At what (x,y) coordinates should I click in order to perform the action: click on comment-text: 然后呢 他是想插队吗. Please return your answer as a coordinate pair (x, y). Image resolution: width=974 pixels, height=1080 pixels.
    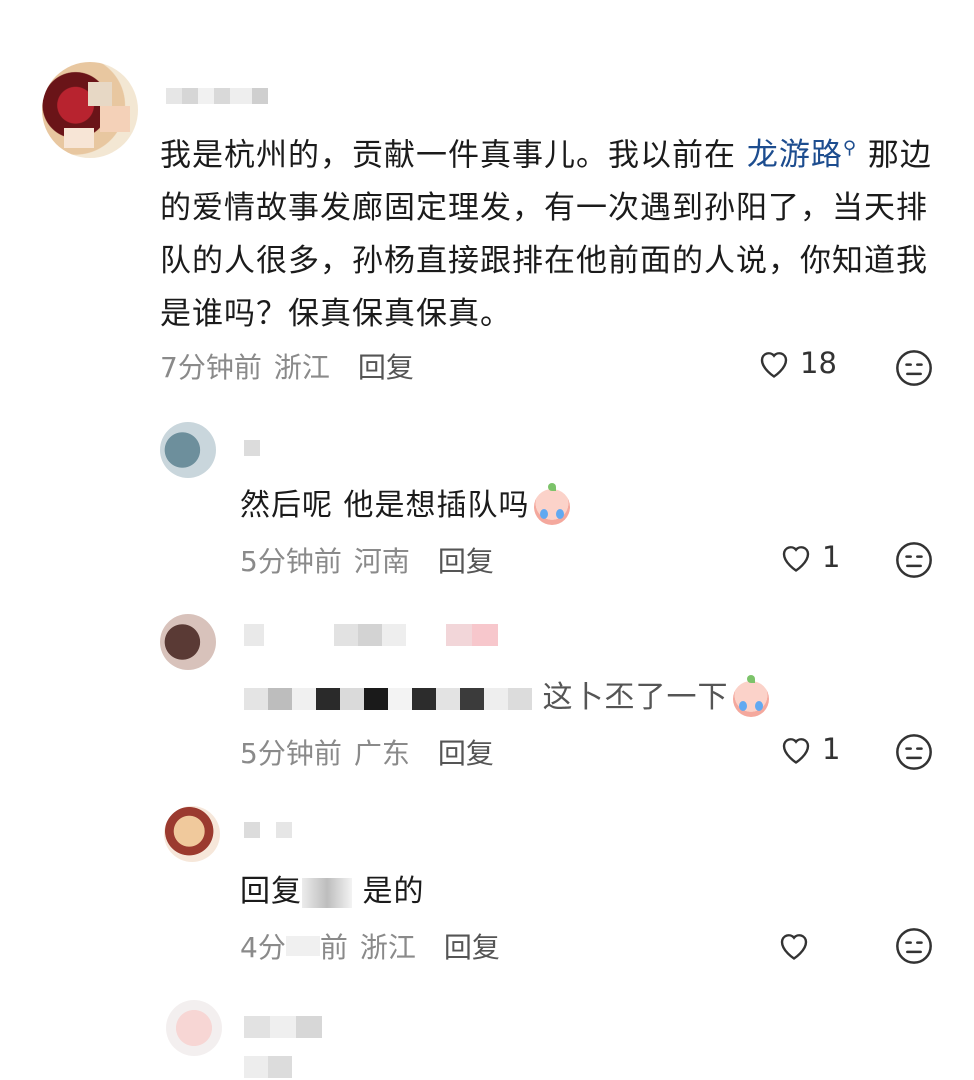
    Looking at the image, I should click on (405, 502).